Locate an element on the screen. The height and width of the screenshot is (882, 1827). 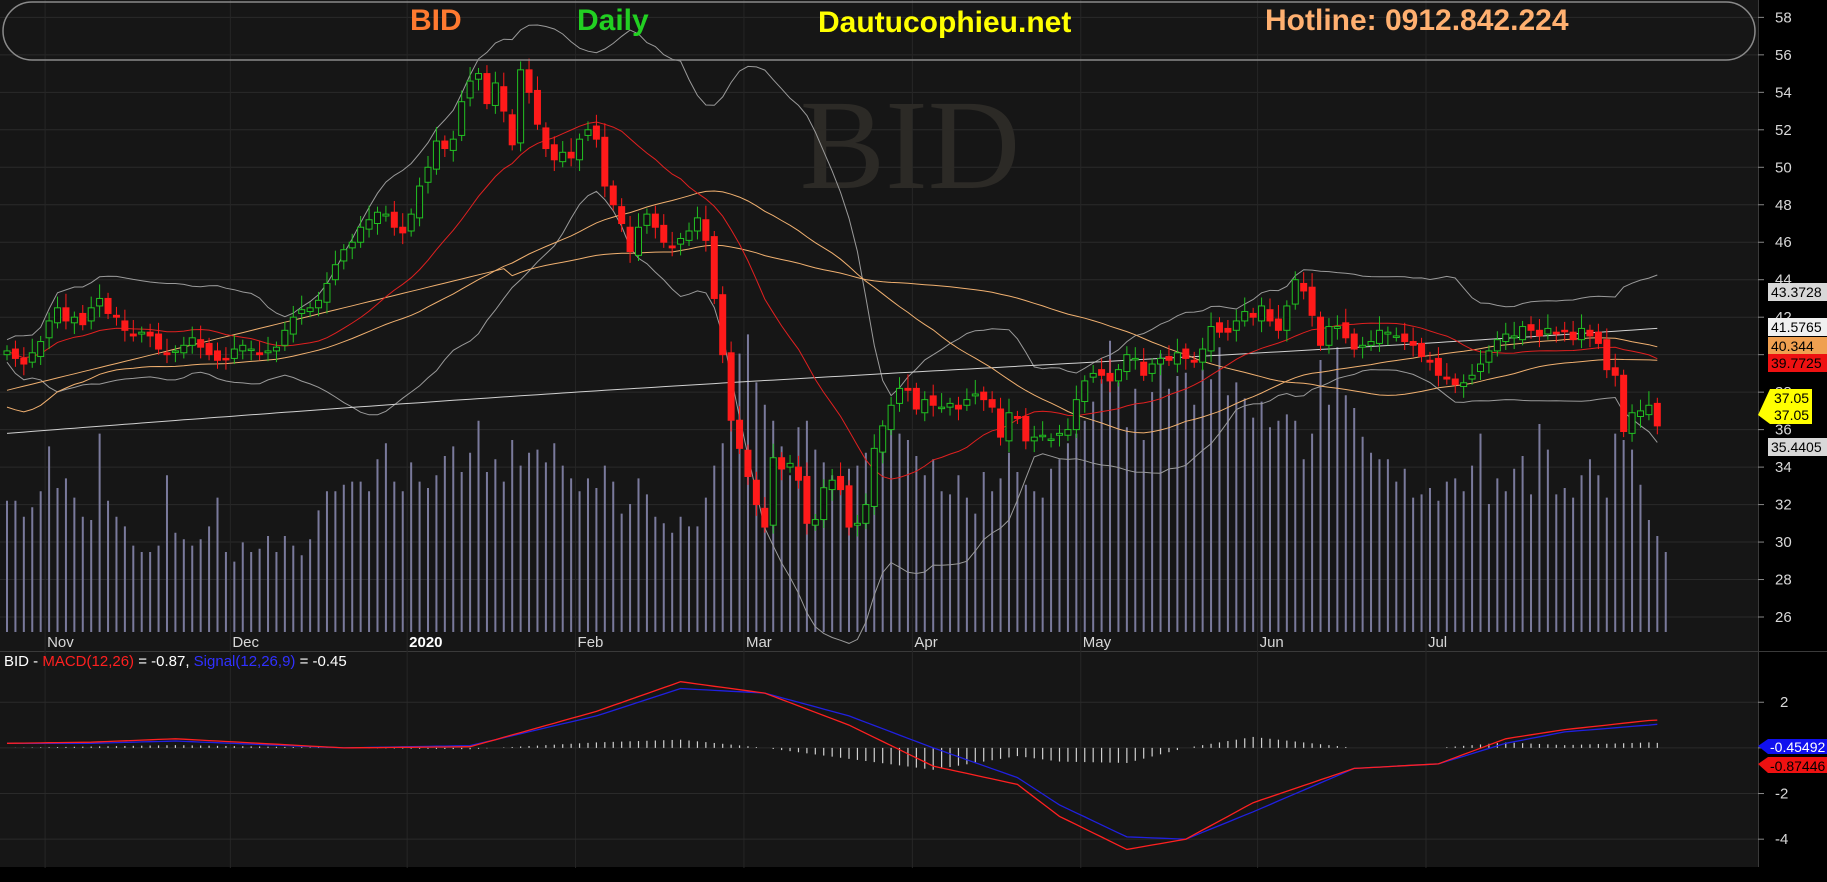
site-title: Dautucophieu.net is located at coordinates (944, 22).